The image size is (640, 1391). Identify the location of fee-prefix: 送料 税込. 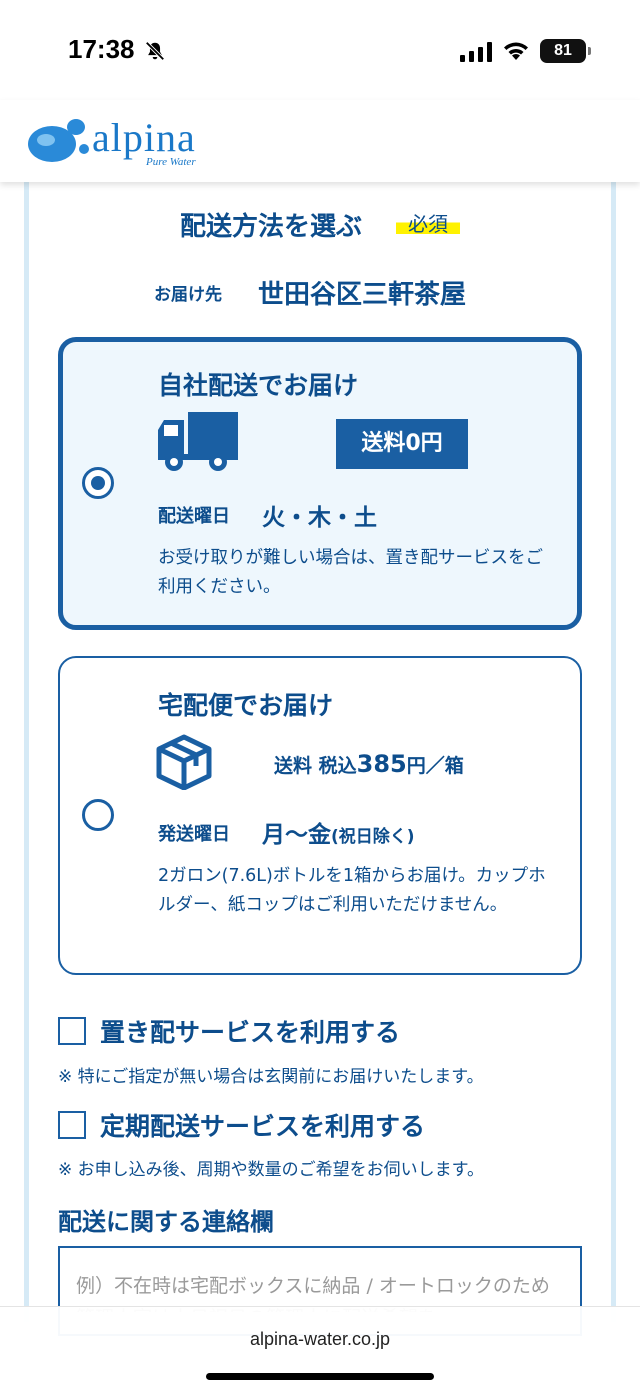
(315, 766).